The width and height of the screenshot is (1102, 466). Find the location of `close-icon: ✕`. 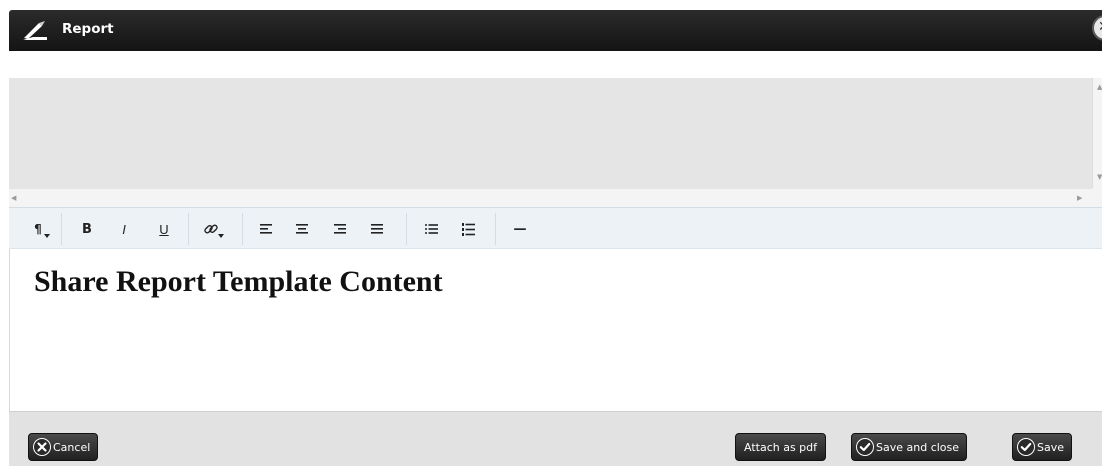

close-icon: ✕ is located at coordinates (1097, 28).